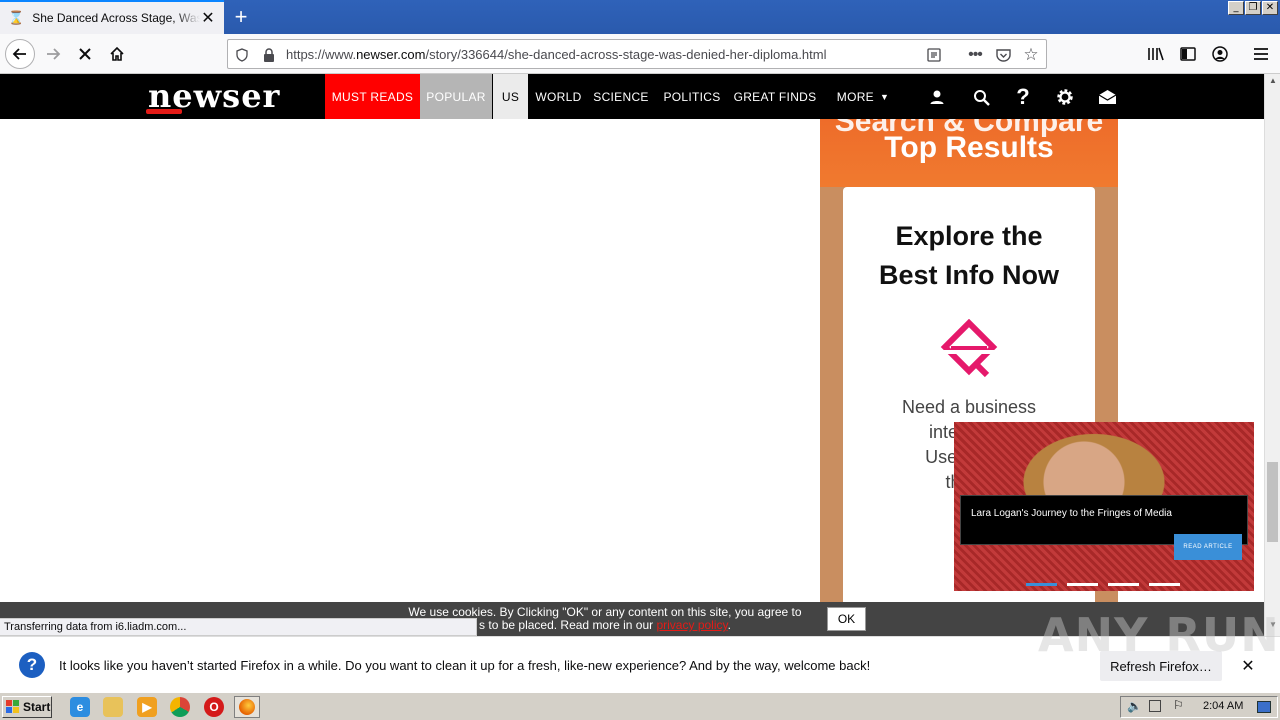  I want to click on lock-icon, so click(269, 55).